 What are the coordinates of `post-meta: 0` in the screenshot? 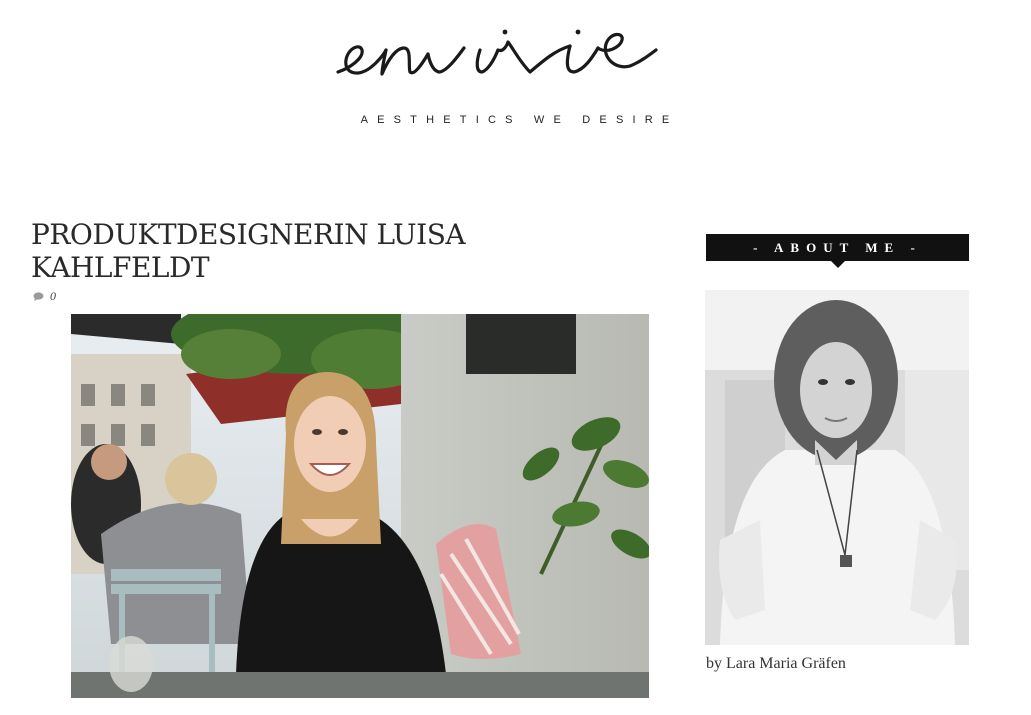 It's located at (44, 296).